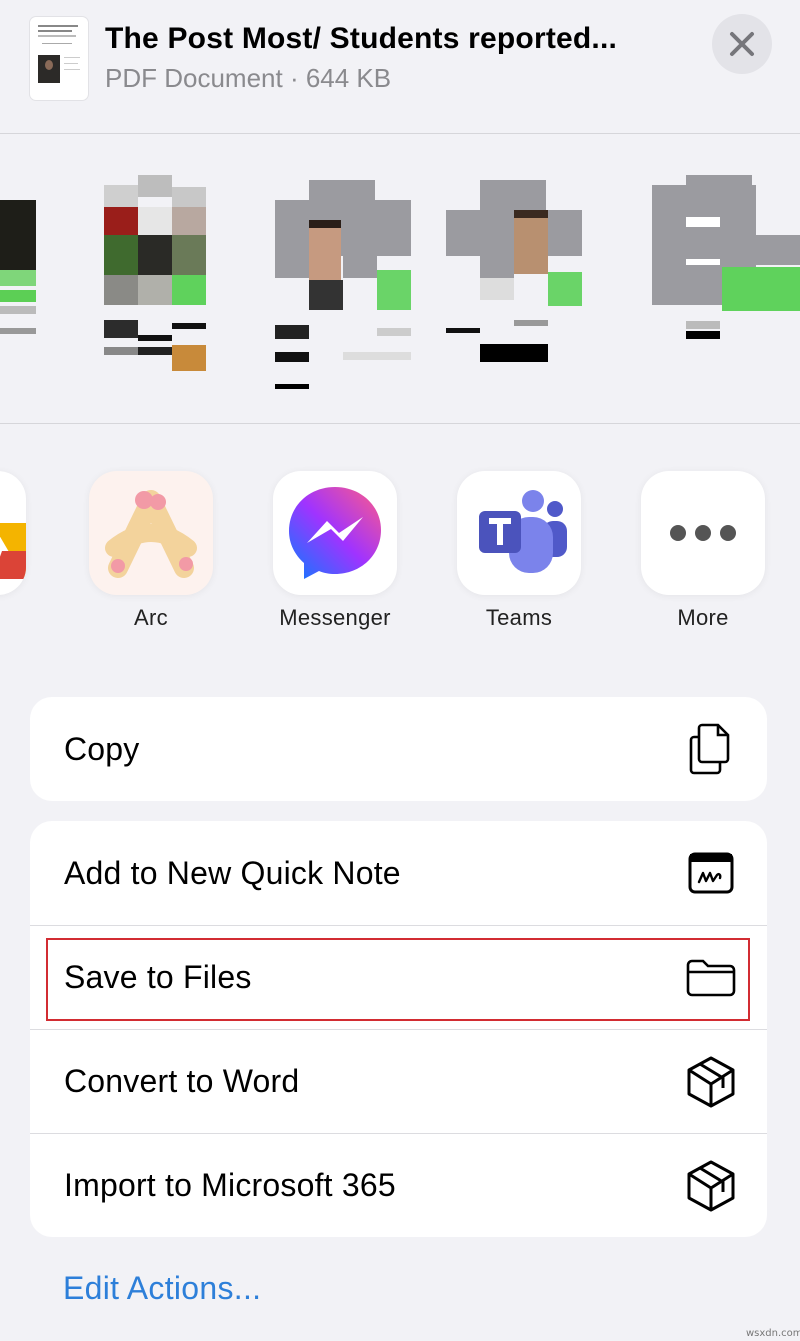 Image resolution: width=800 pixels, height=1341 pixels. I want to click on app-more: More, so click(703, 551).